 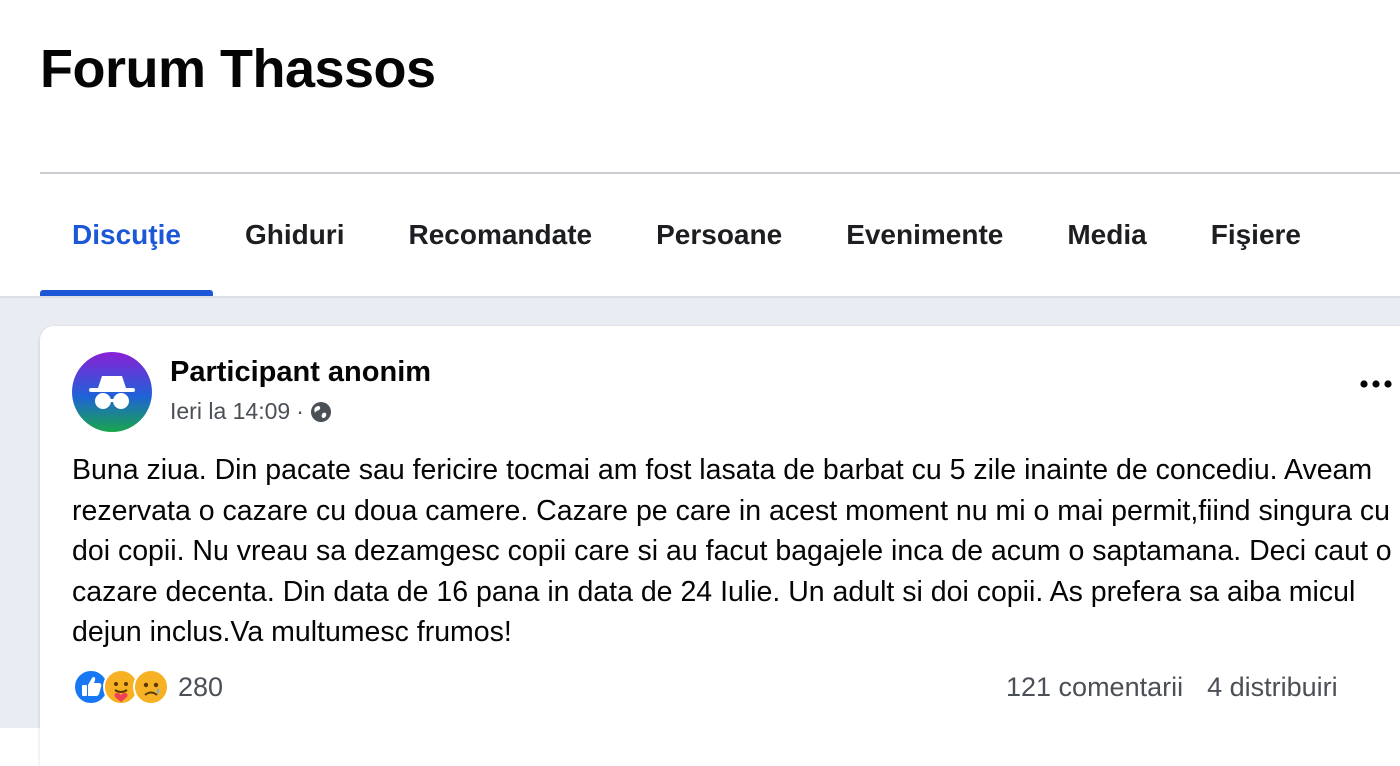 What do you see at coordinates (238, 69) in the screenshot?
I see `group-title: Forum Thassos` at bounding box center [238, 69].